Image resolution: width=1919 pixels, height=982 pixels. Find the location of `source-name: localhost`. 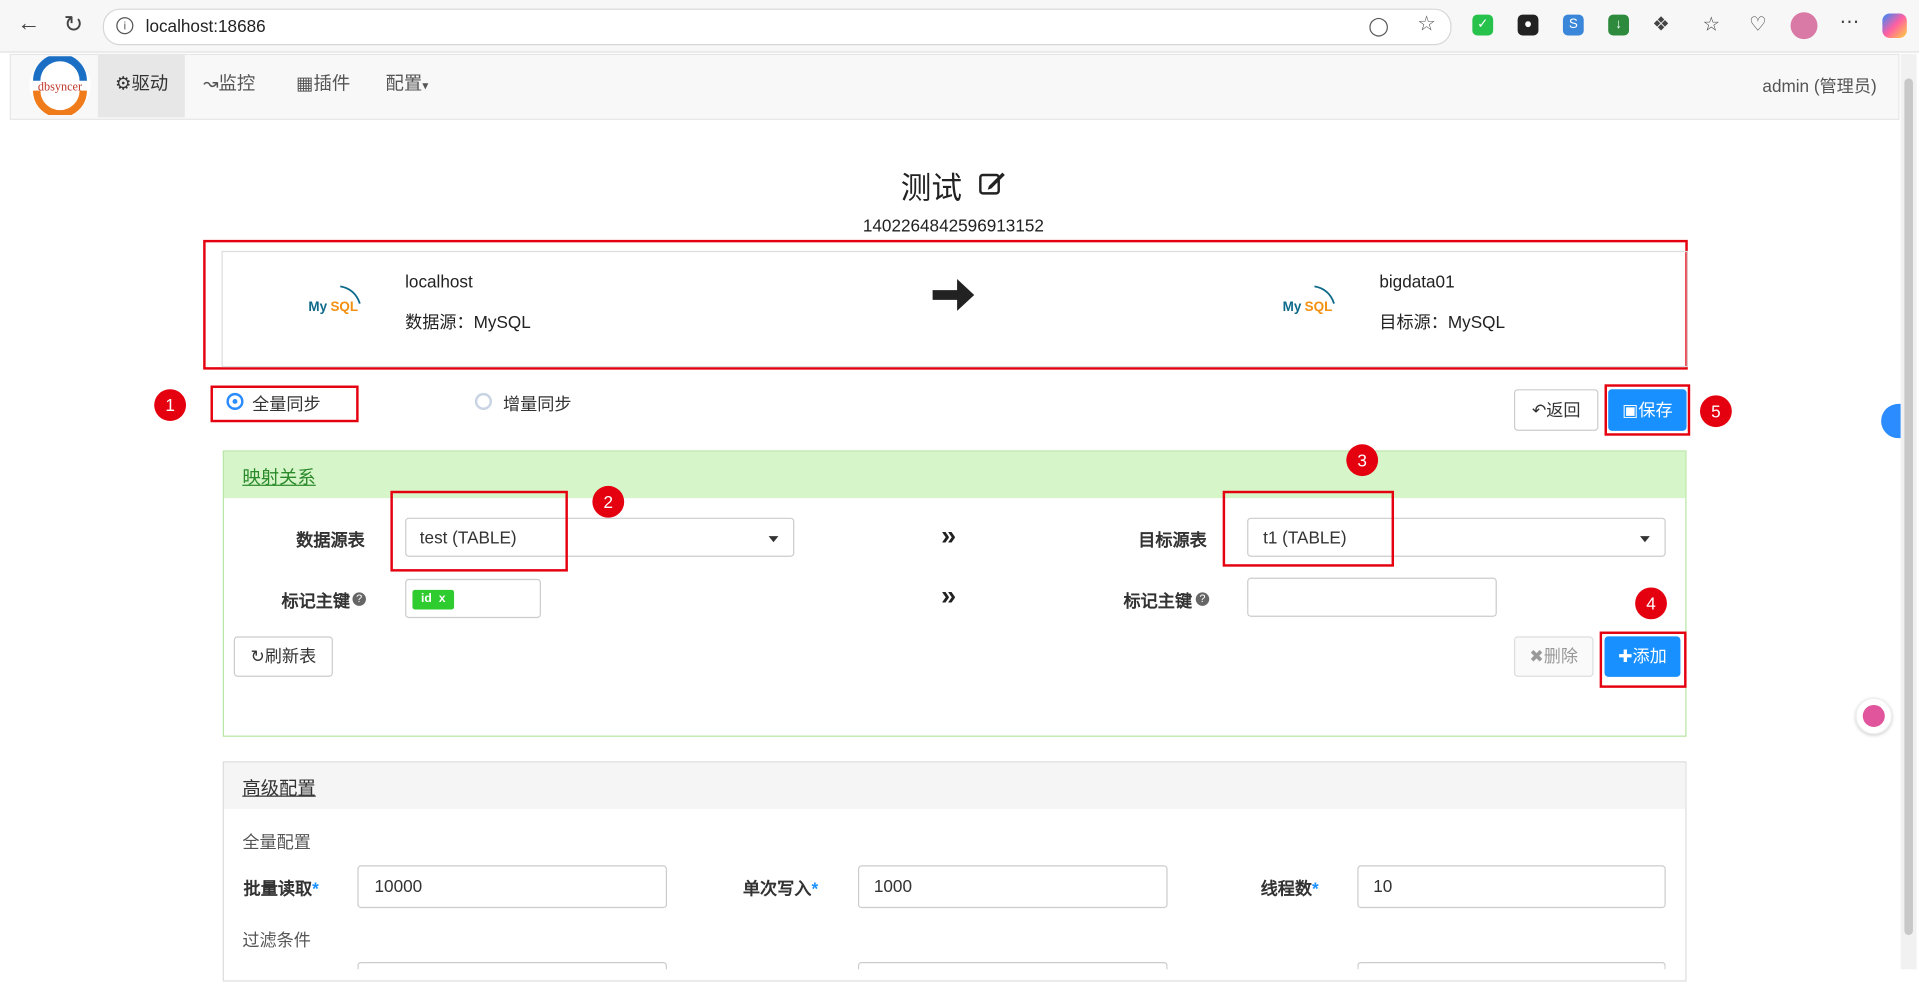

source-name: localhost is located at coordinates (439, 281).